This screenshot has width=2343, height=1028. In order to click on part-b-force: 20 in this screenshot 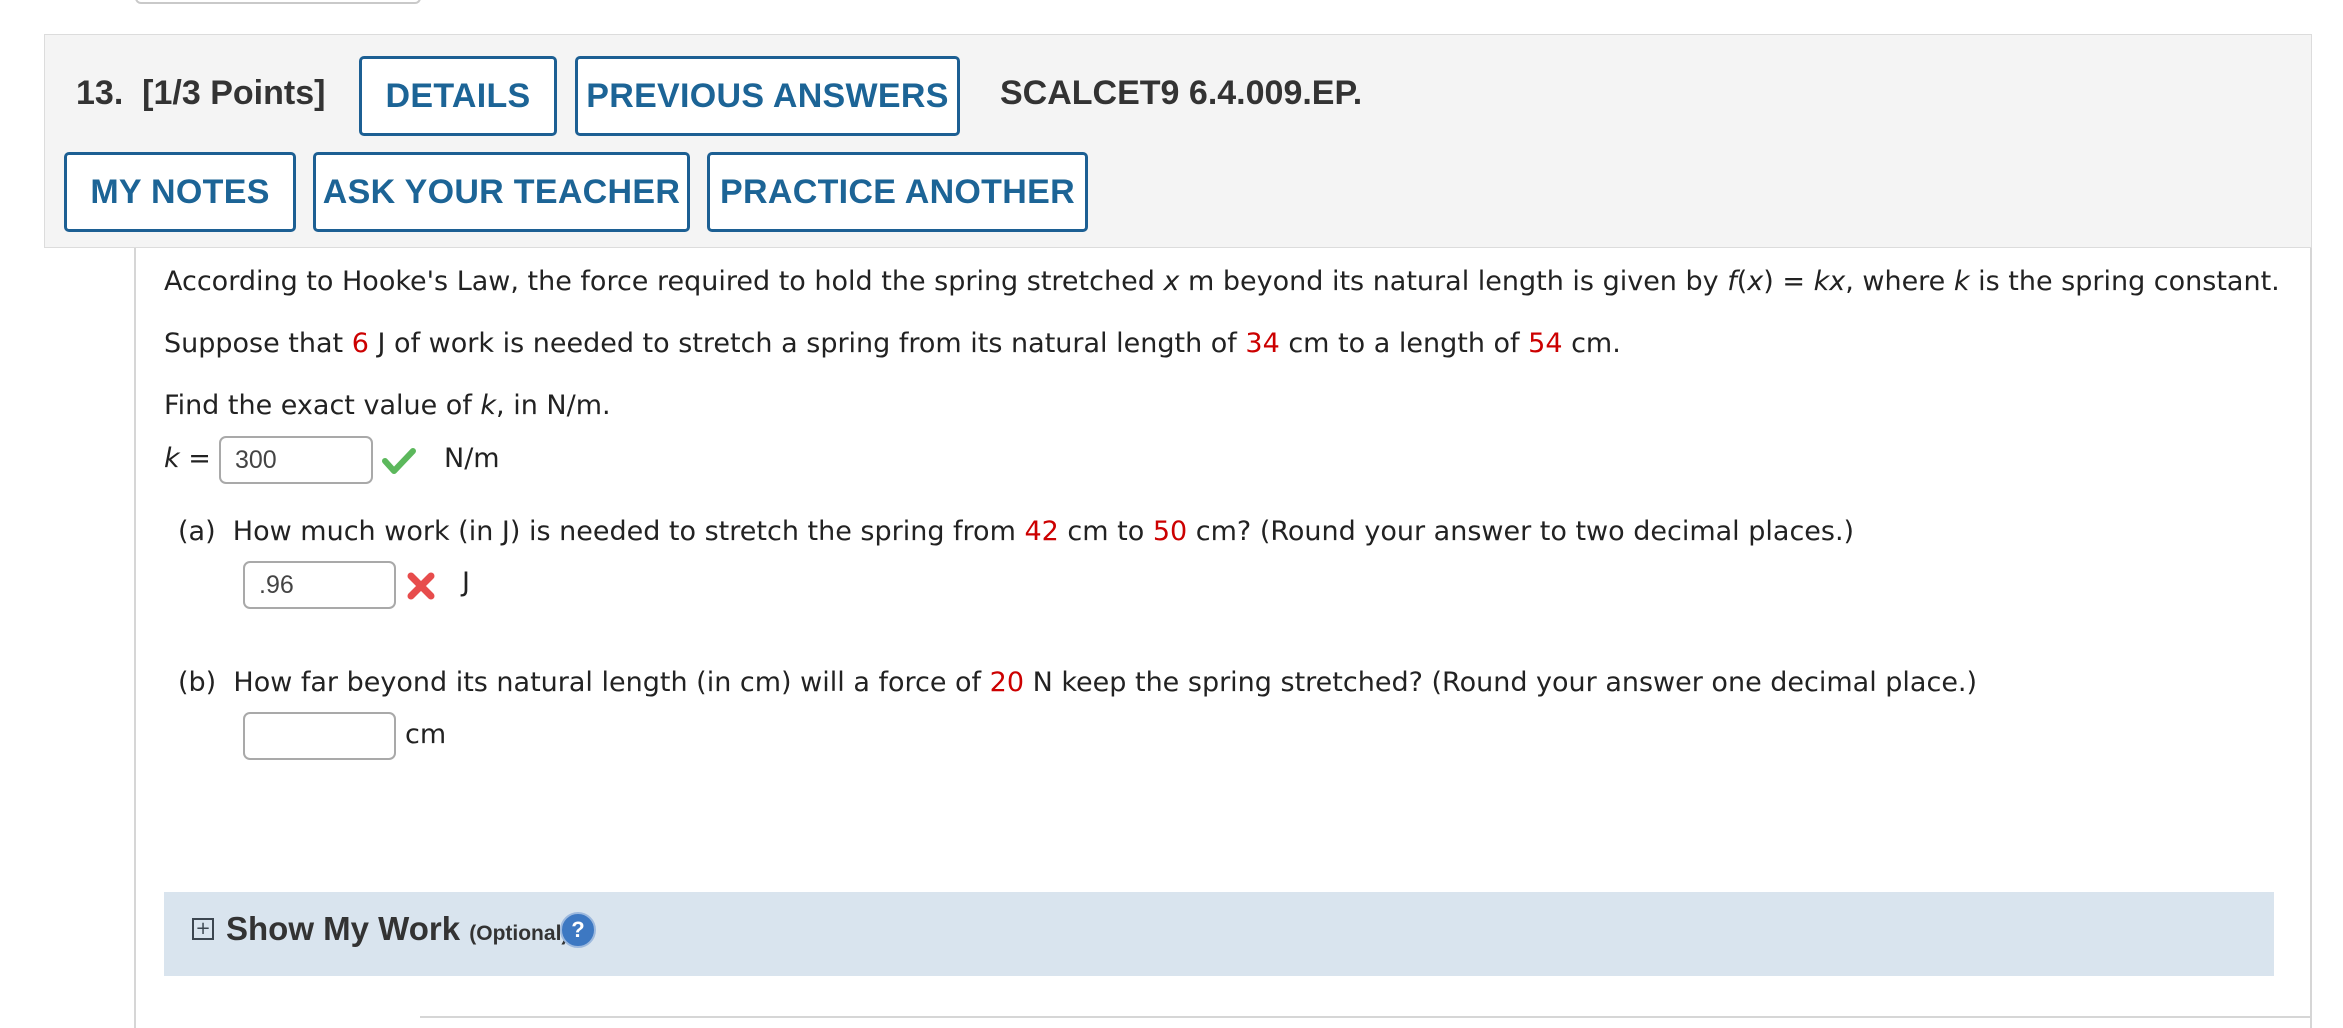, I will do `click(1006, 682)`.